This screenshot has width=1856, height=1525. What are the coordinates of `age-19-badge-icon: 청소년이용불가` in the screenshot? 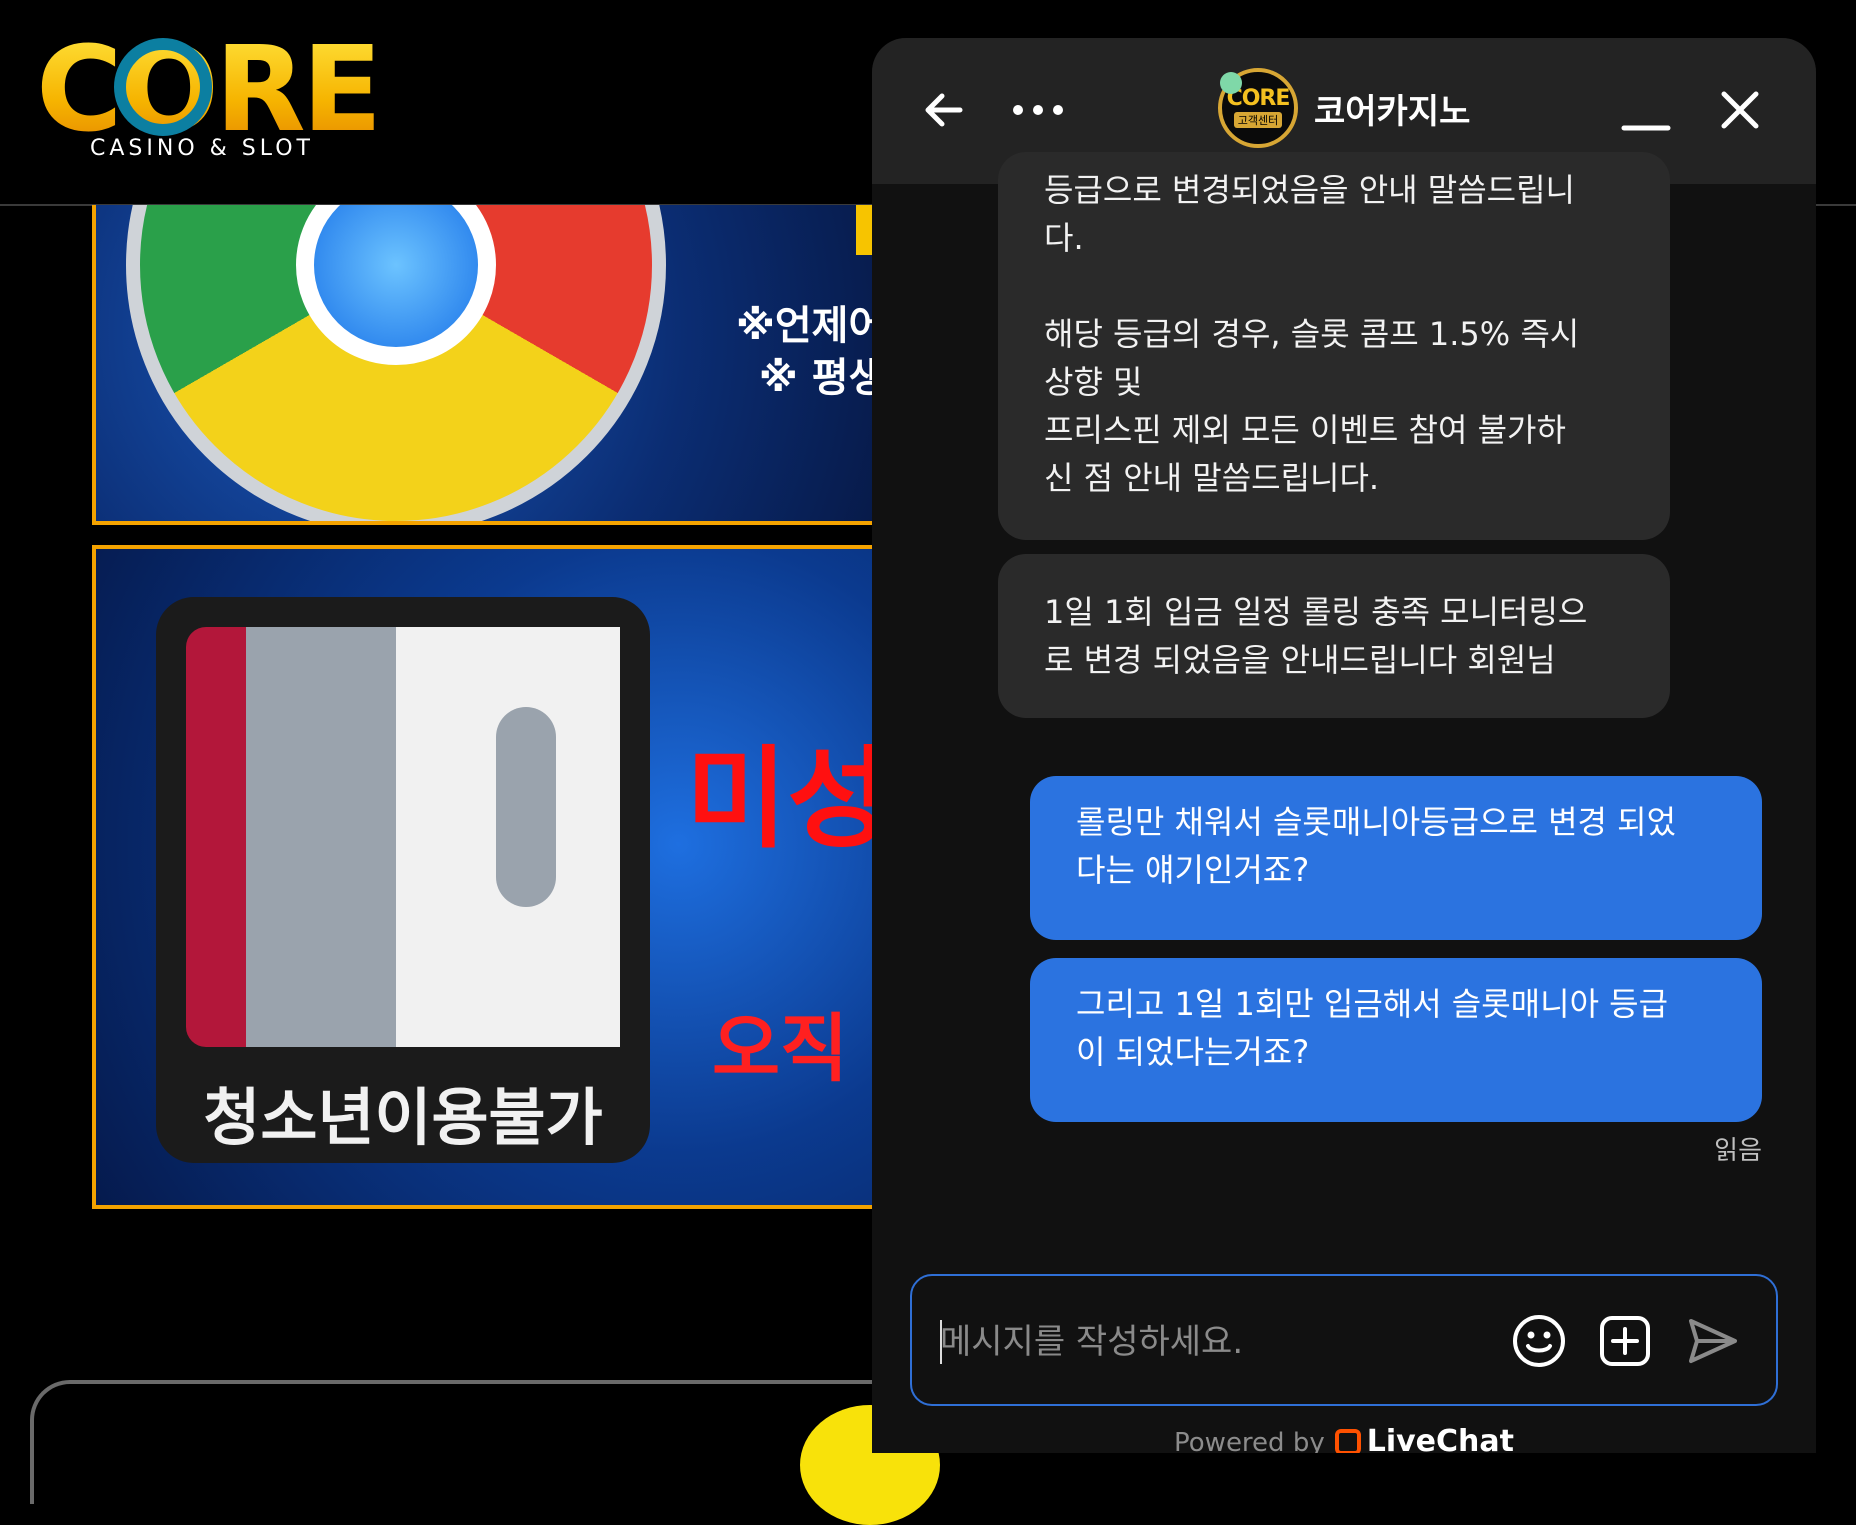 It's located at (403, 880).